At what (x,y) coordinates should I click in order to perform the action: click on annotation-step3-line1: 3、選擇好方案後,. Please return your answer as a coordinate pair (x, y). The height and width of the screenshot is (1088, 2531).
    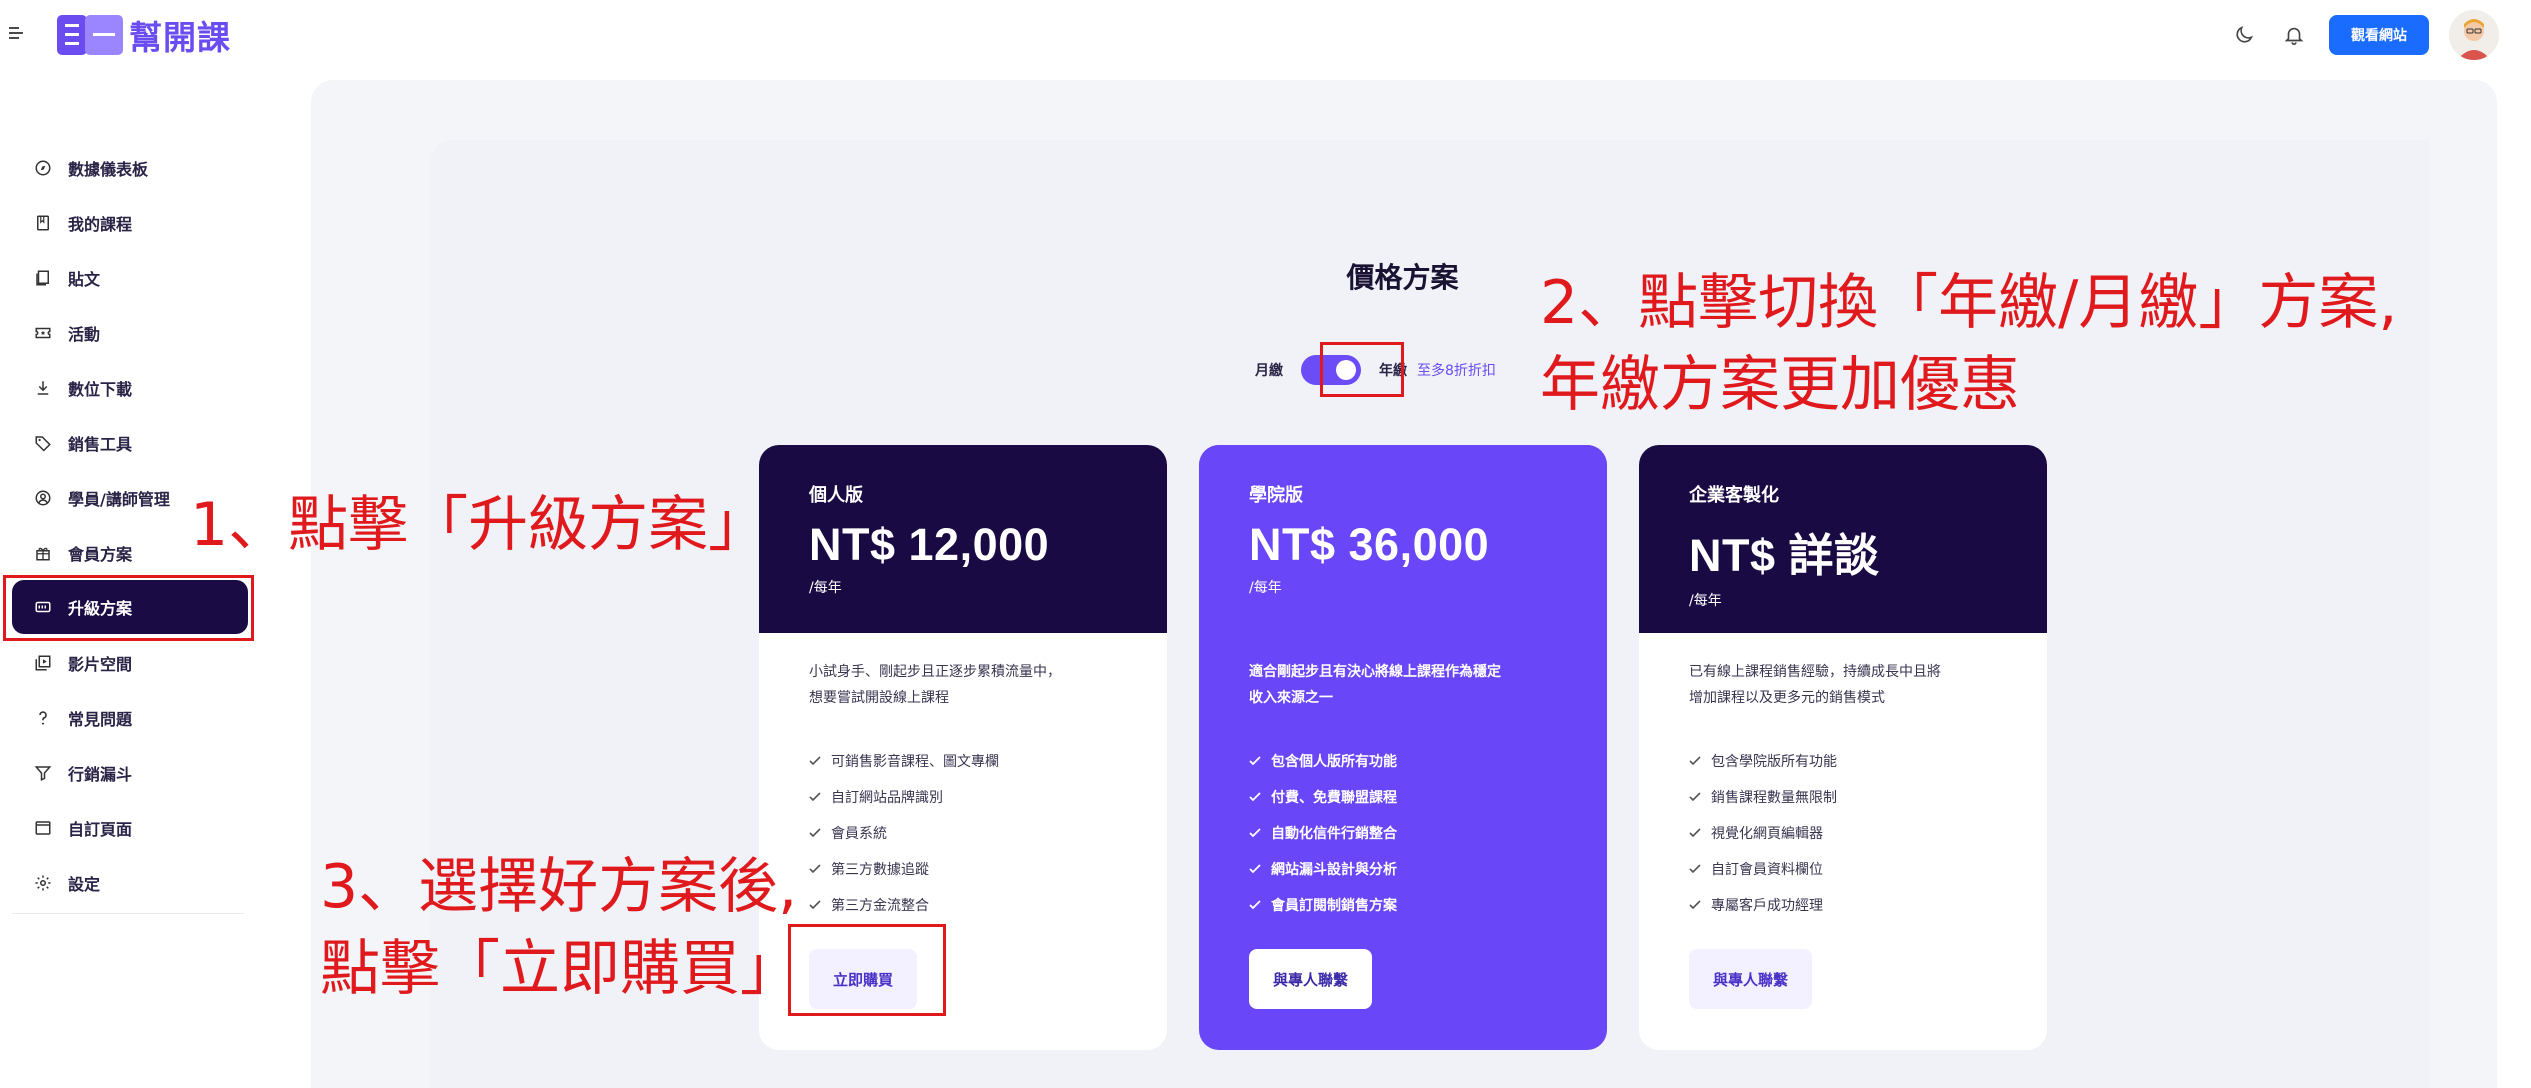
    Looking at the image, I should click on (559, 887).